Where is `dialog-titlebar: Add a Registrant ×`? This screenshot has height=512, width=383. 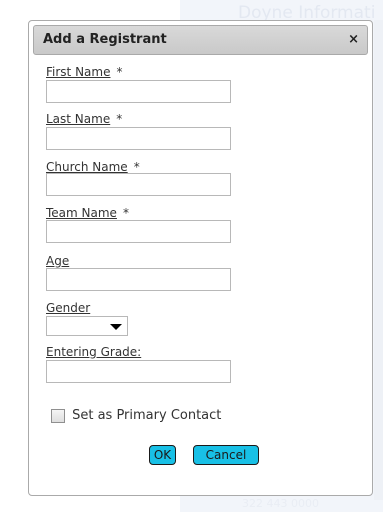
dialog-titlebar: Add a Registrant × is located at coordinates (200, 40).